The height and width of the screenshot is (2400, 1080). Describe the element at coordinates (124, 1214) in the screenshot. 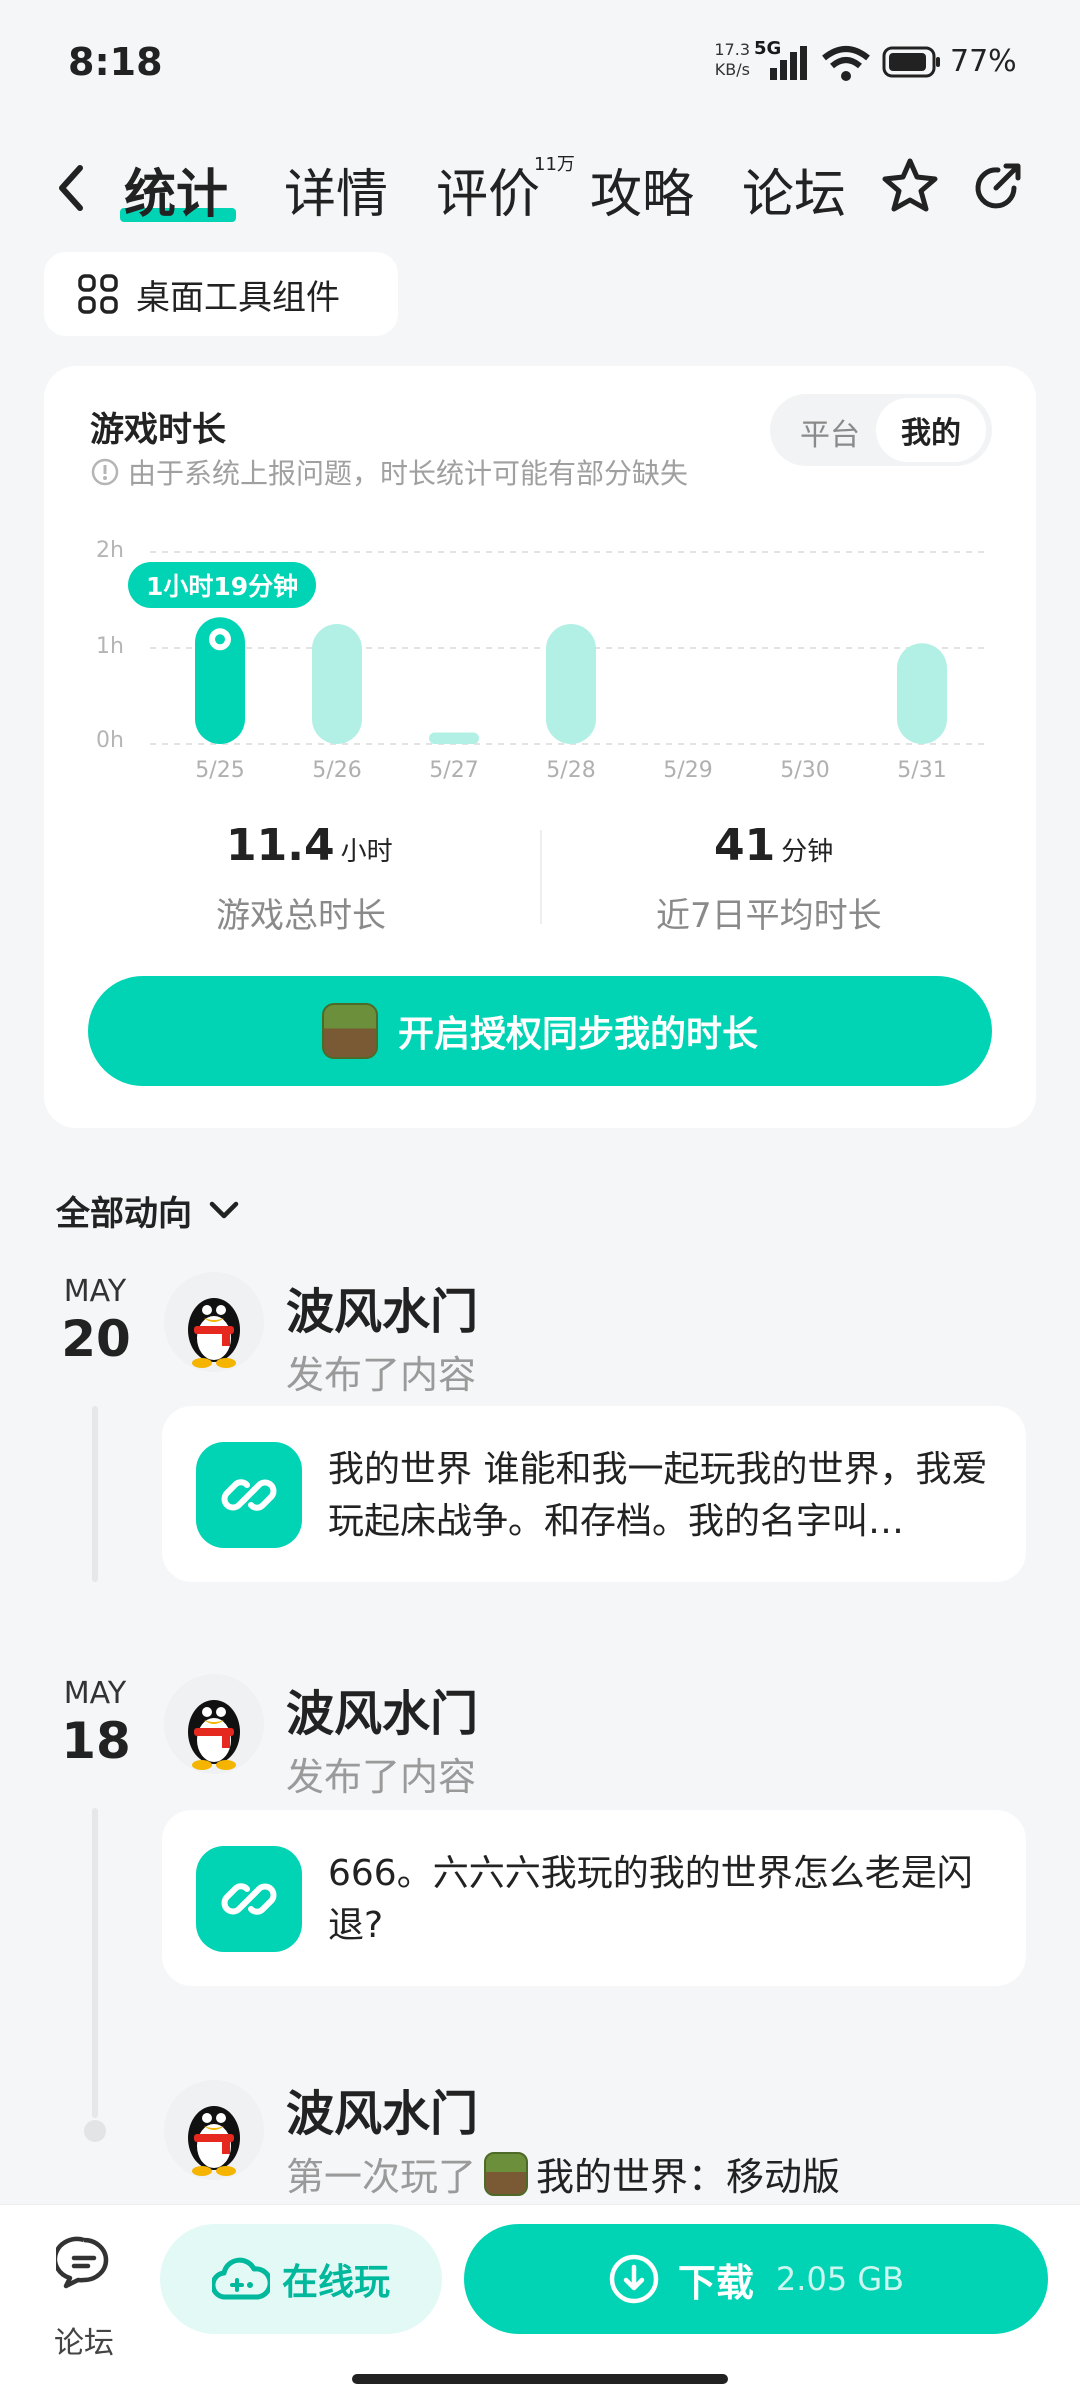

I see `feed-filter-label: 全部动向` at that location.